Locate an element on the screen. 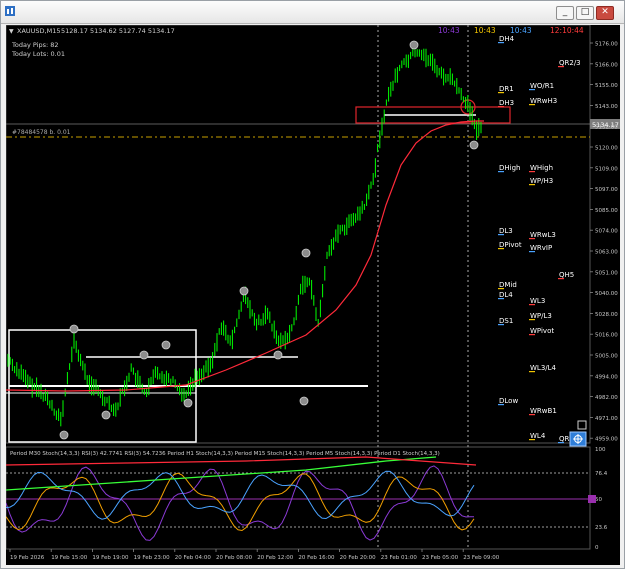 This screenshot has height=569, width=625. price-tick-label: 5166.00 is located at coordinates (606, 65).